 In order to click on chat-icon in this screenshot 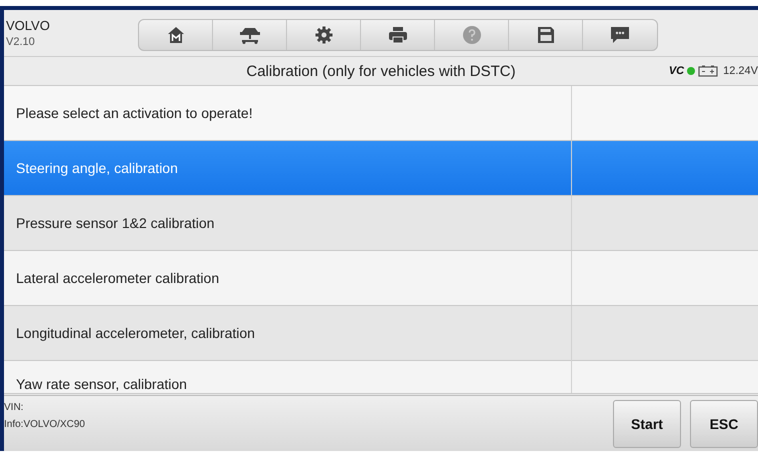, I will do `click(620, 35)`.